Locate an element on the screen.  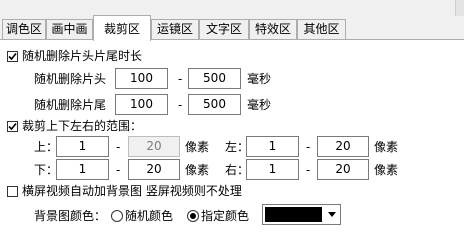
tab-divider is located at coordinates (232, 39).